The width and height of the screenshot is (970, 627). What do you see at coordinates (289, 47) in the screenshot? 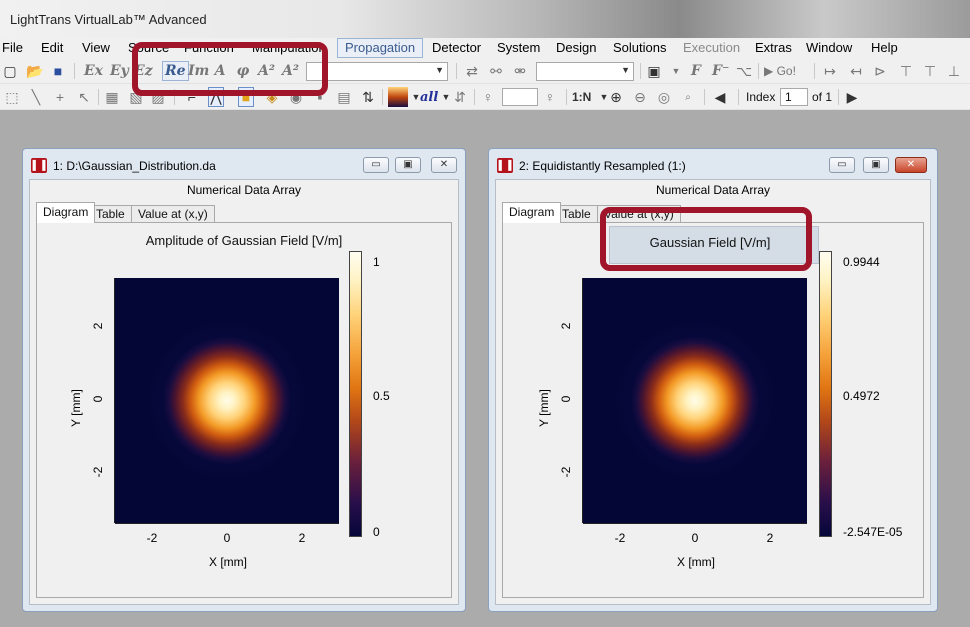
I see `menu-manipulation: Manipulation` at bounding box center [289, 47].